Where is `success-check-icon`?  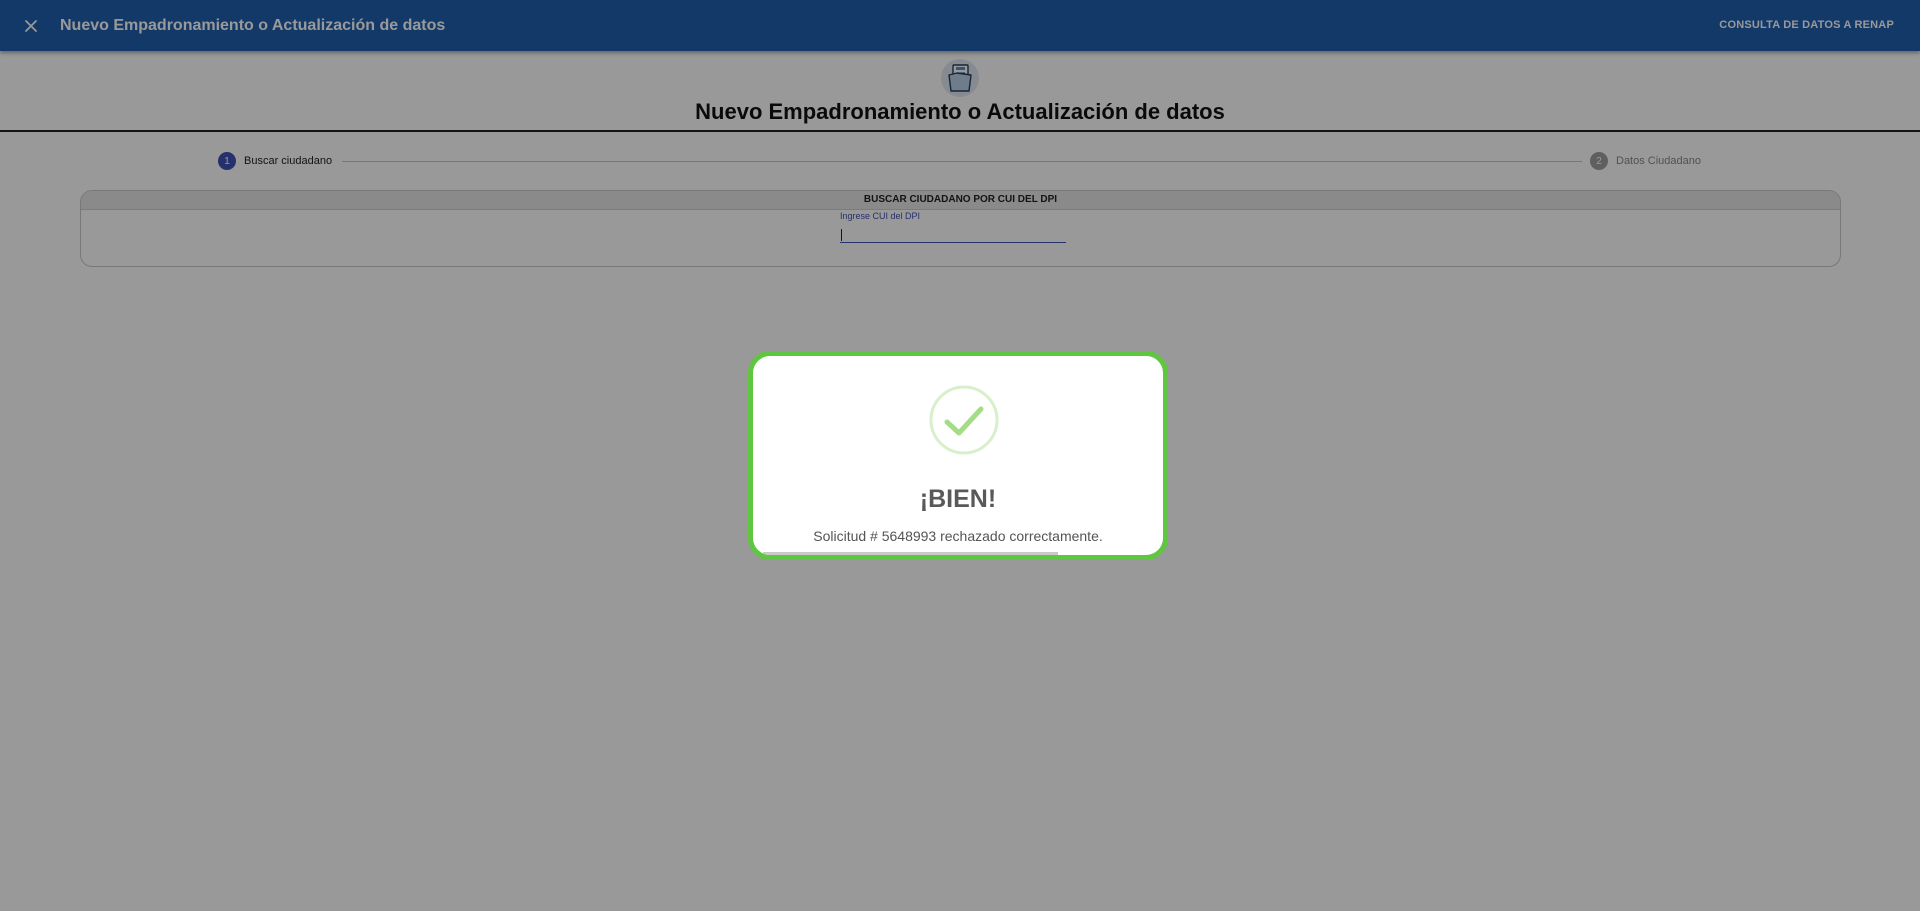 success-check-icon is located at coordinates (964, 420).